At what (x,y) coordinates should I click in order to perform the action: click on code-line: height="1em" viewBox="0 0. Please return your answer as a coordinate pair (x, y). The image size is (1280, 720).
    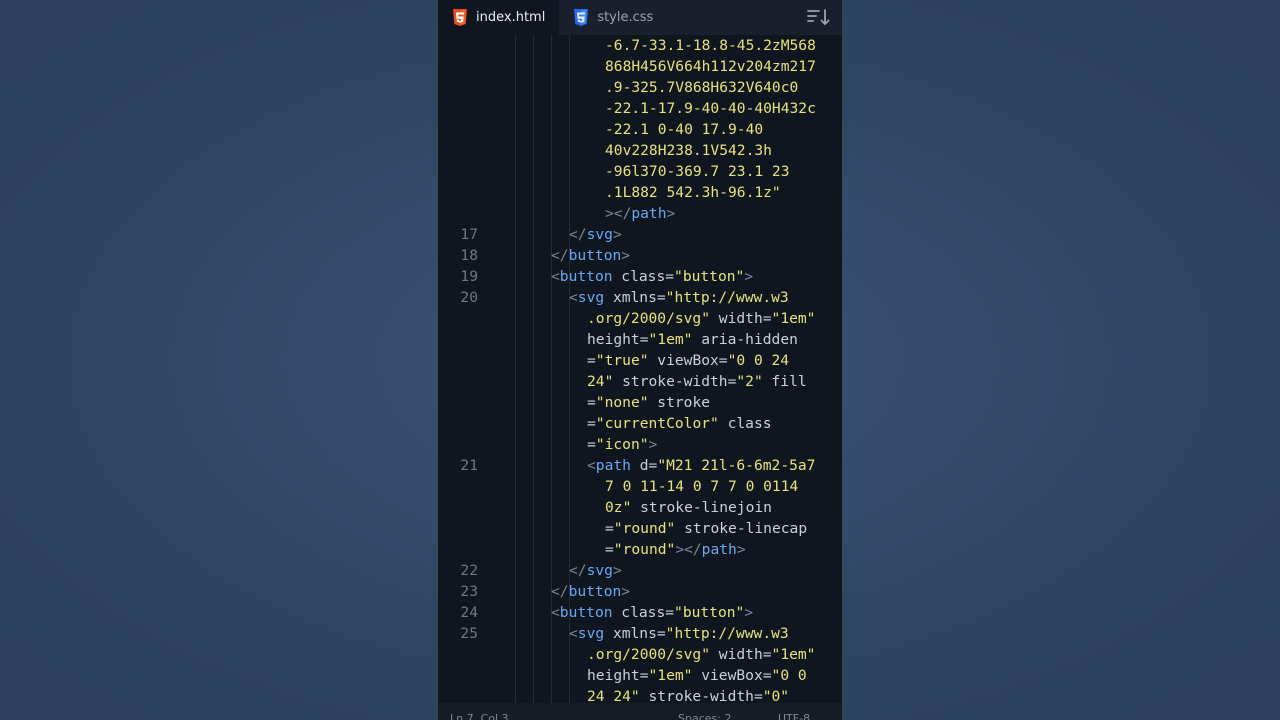
    Looking at the image, I should click on (640, 675).